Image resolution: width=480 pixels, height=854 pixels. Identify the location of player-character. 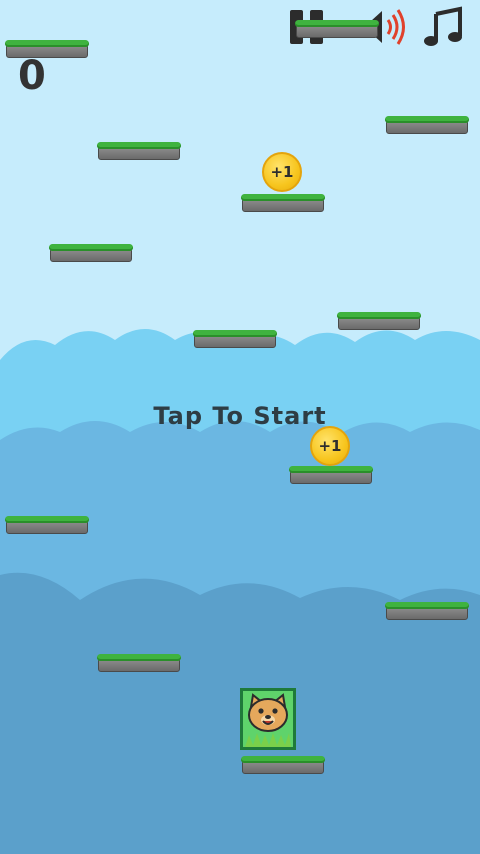
(268, 719).